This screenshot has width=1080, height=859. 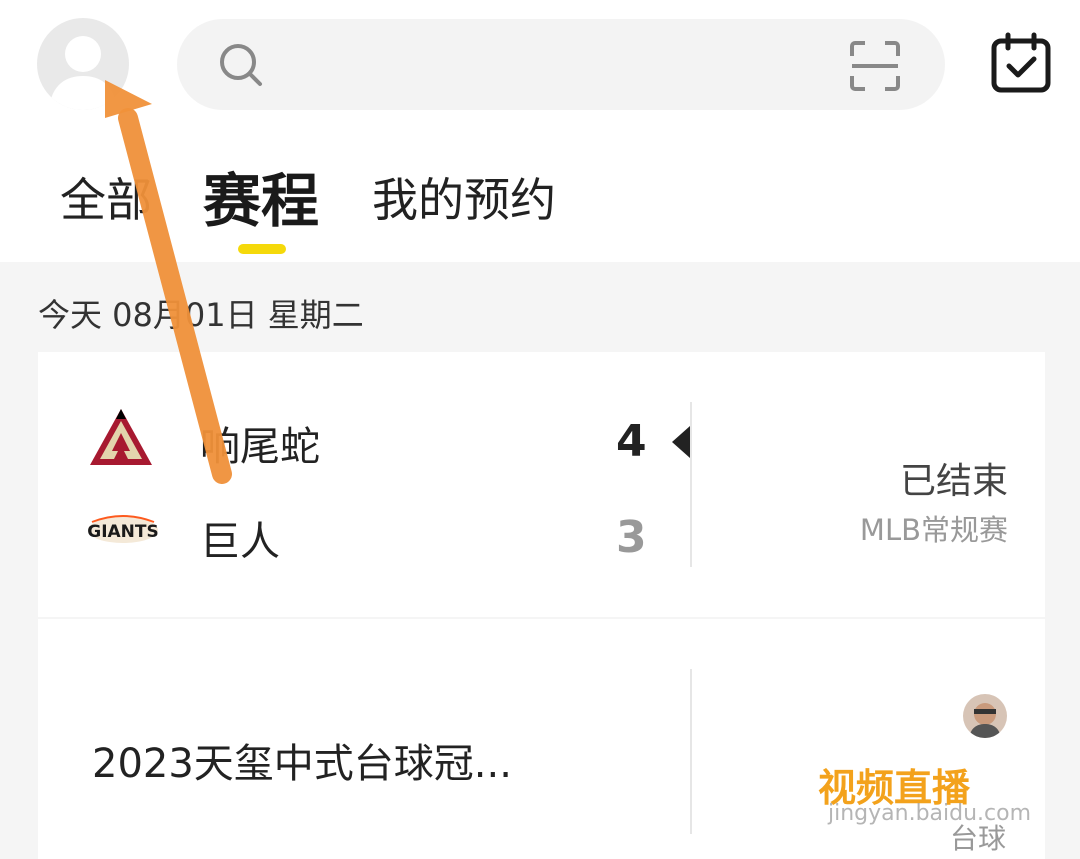 What do you see at coordinates (241, 65) in the screenshot?
I see `search-icon` at bounding box center [241, 65].